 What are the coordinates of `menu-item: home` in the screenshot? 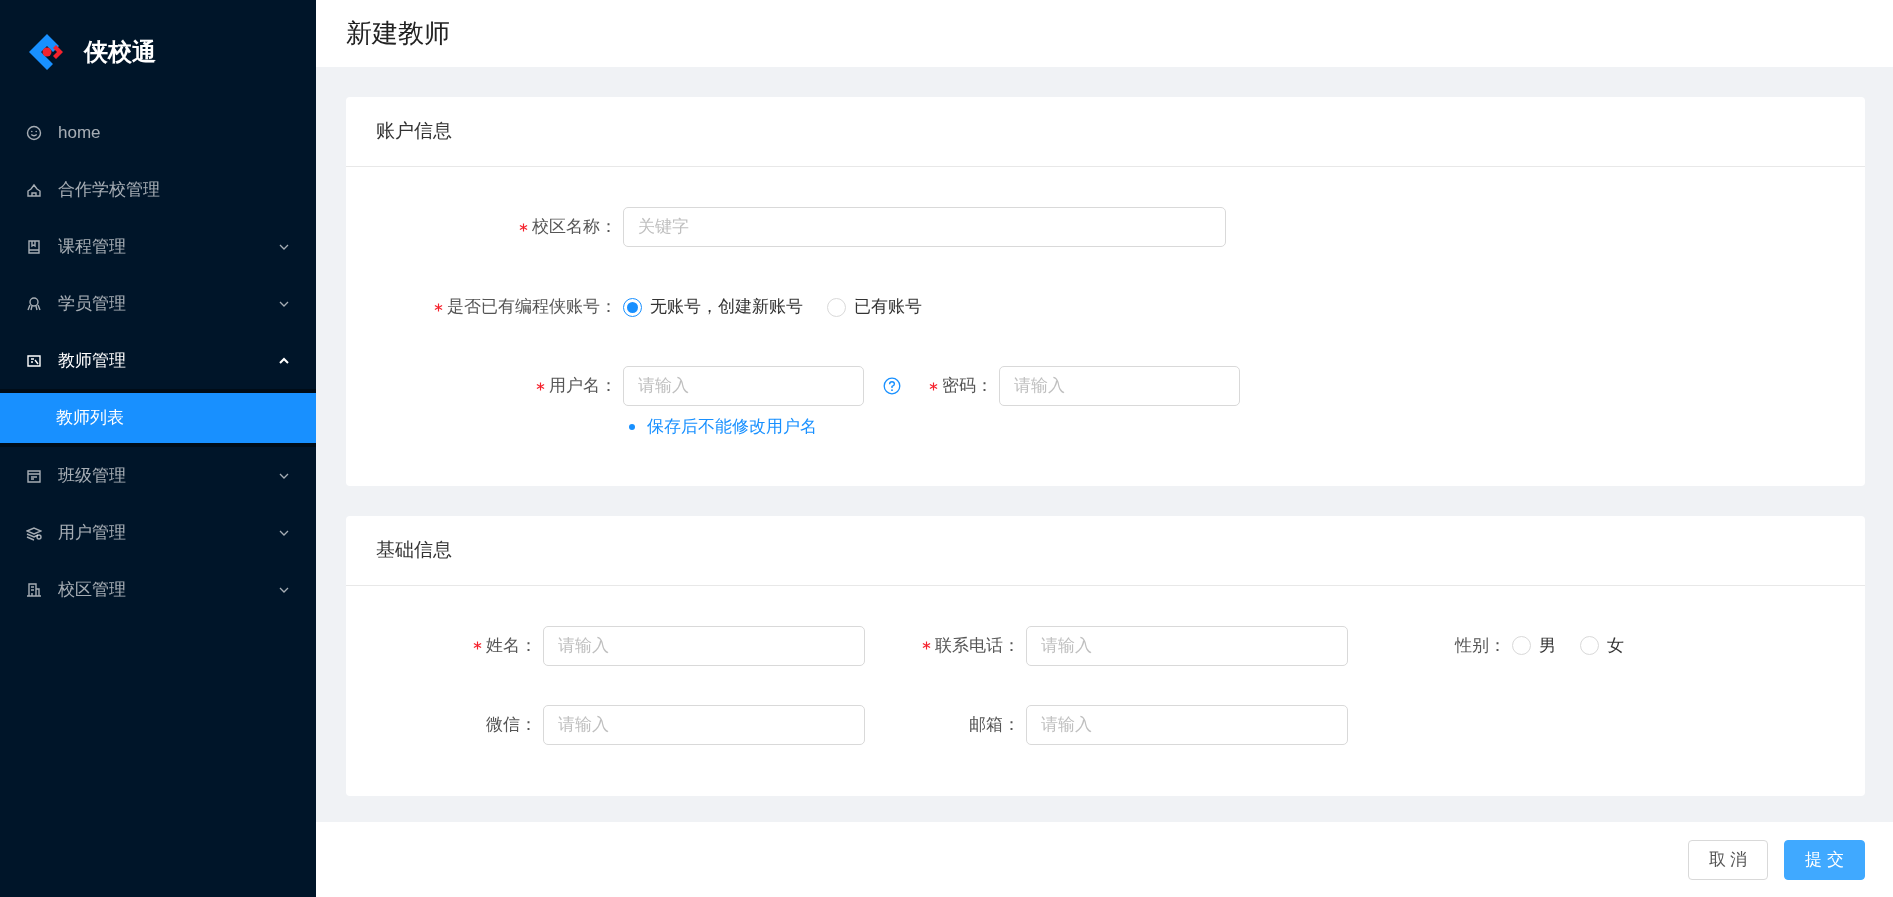 It's located at (158, 132).